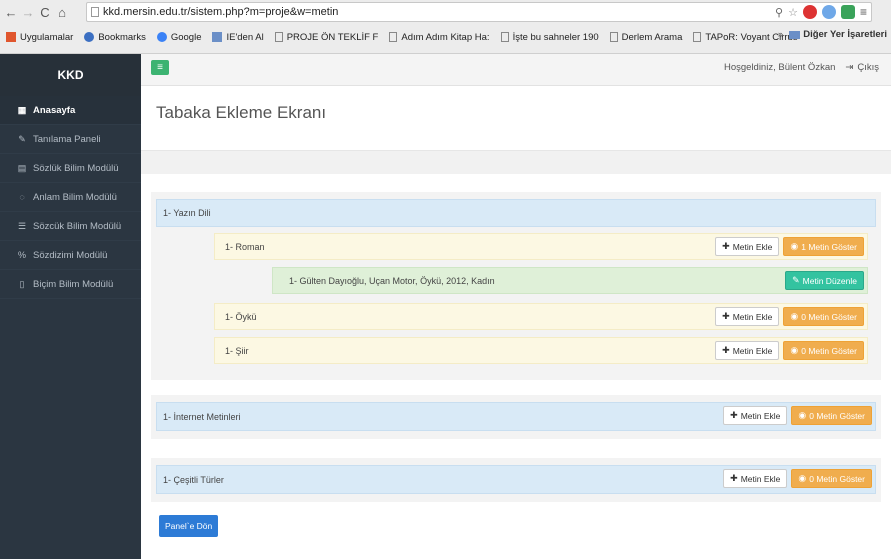 This screenshot has height=559, width=891. I want to click on sidebar-item-label: Anlam Bilim Modülü, so click(75, 197).